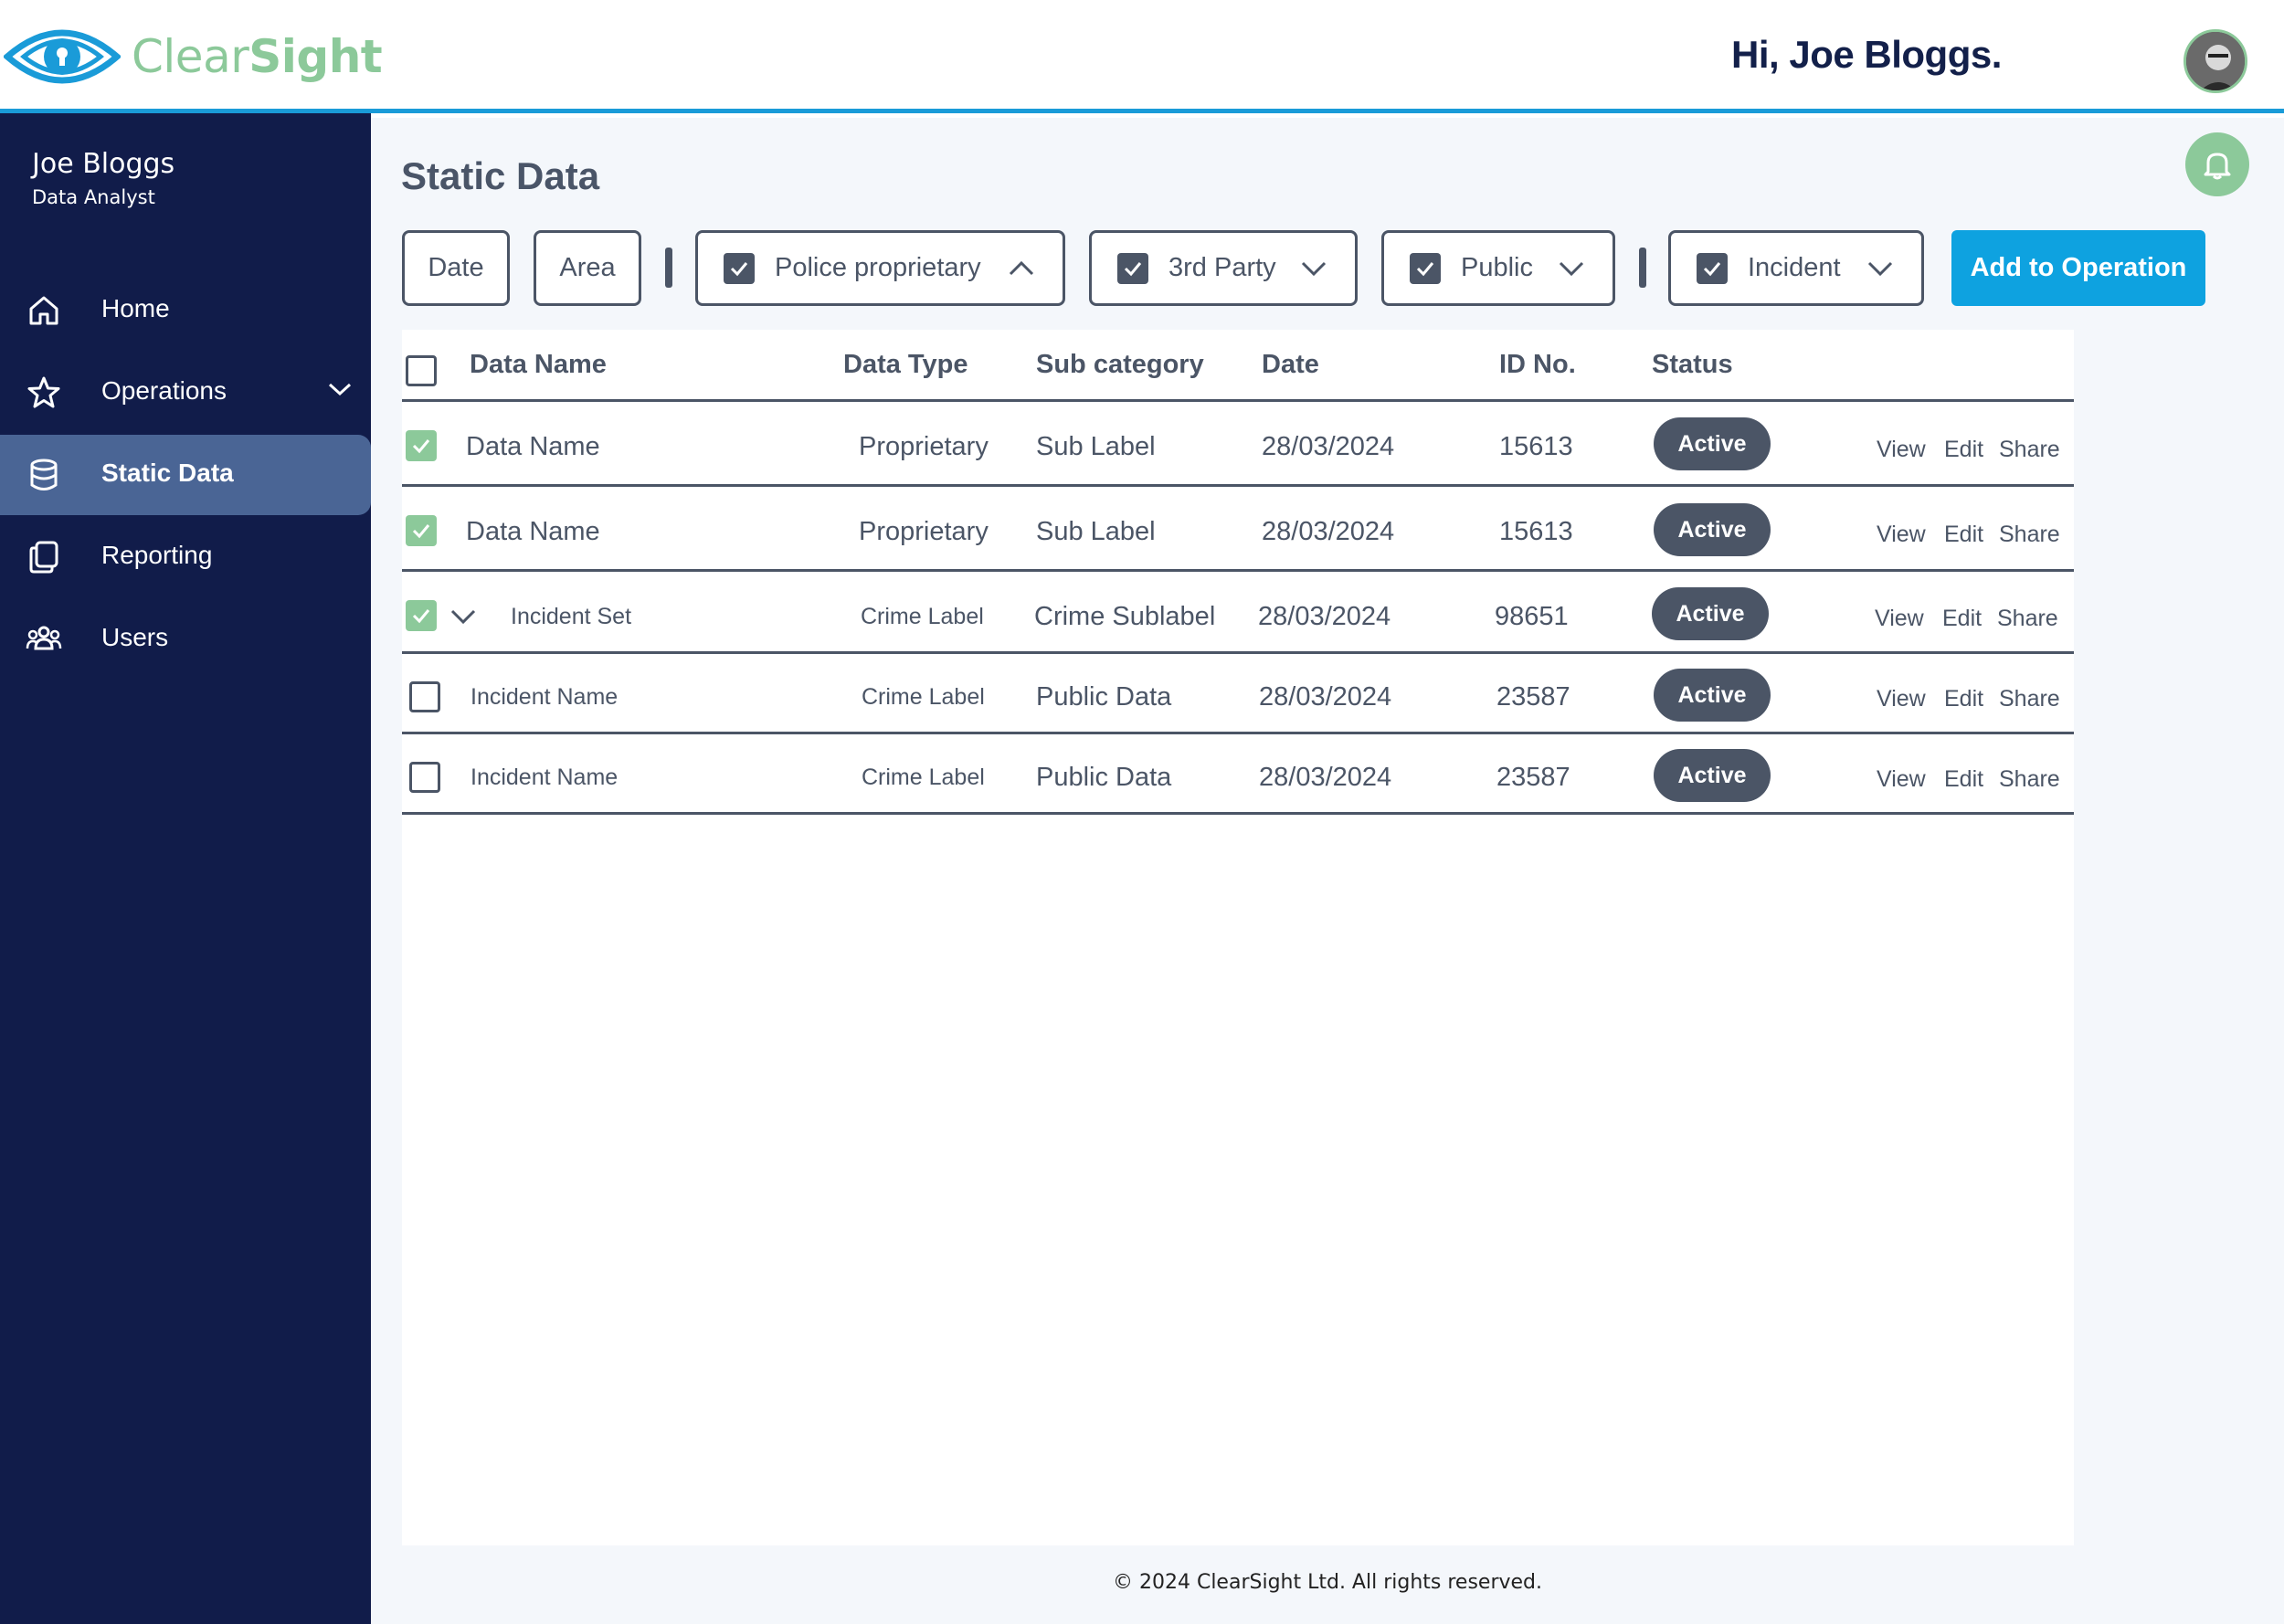 The image size is (2284, 1624). What do you see at coordinates (135, 637) in the screenshot?
I see `sidebar-item-label: Users` at bounding box center [135, 637].